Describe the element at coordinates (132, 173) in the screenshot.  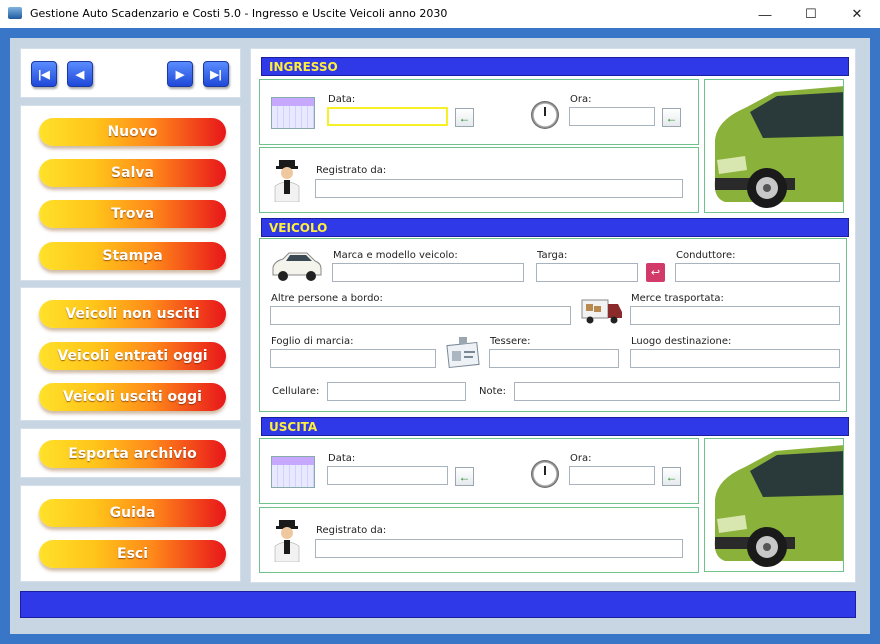
I see `salva-button: Salva` at that location.